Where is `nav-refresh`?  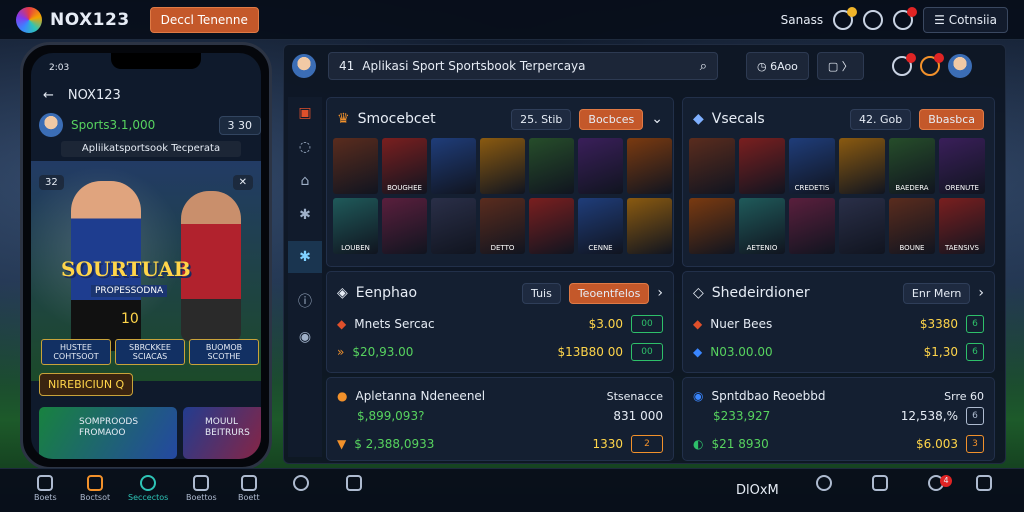 nav-refresh is located at coordinates (824, 483).